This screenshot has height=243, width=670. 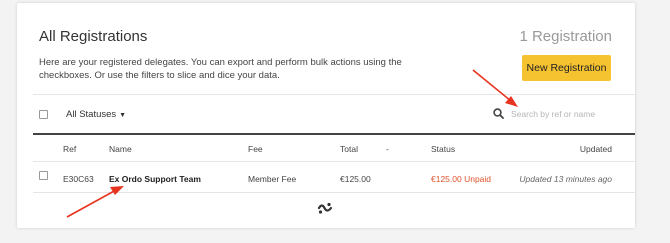 What do you see at coordinates (95, 202) in the screenshot?
I see `annotation-arrow-name` at bounding box center [95, 202].